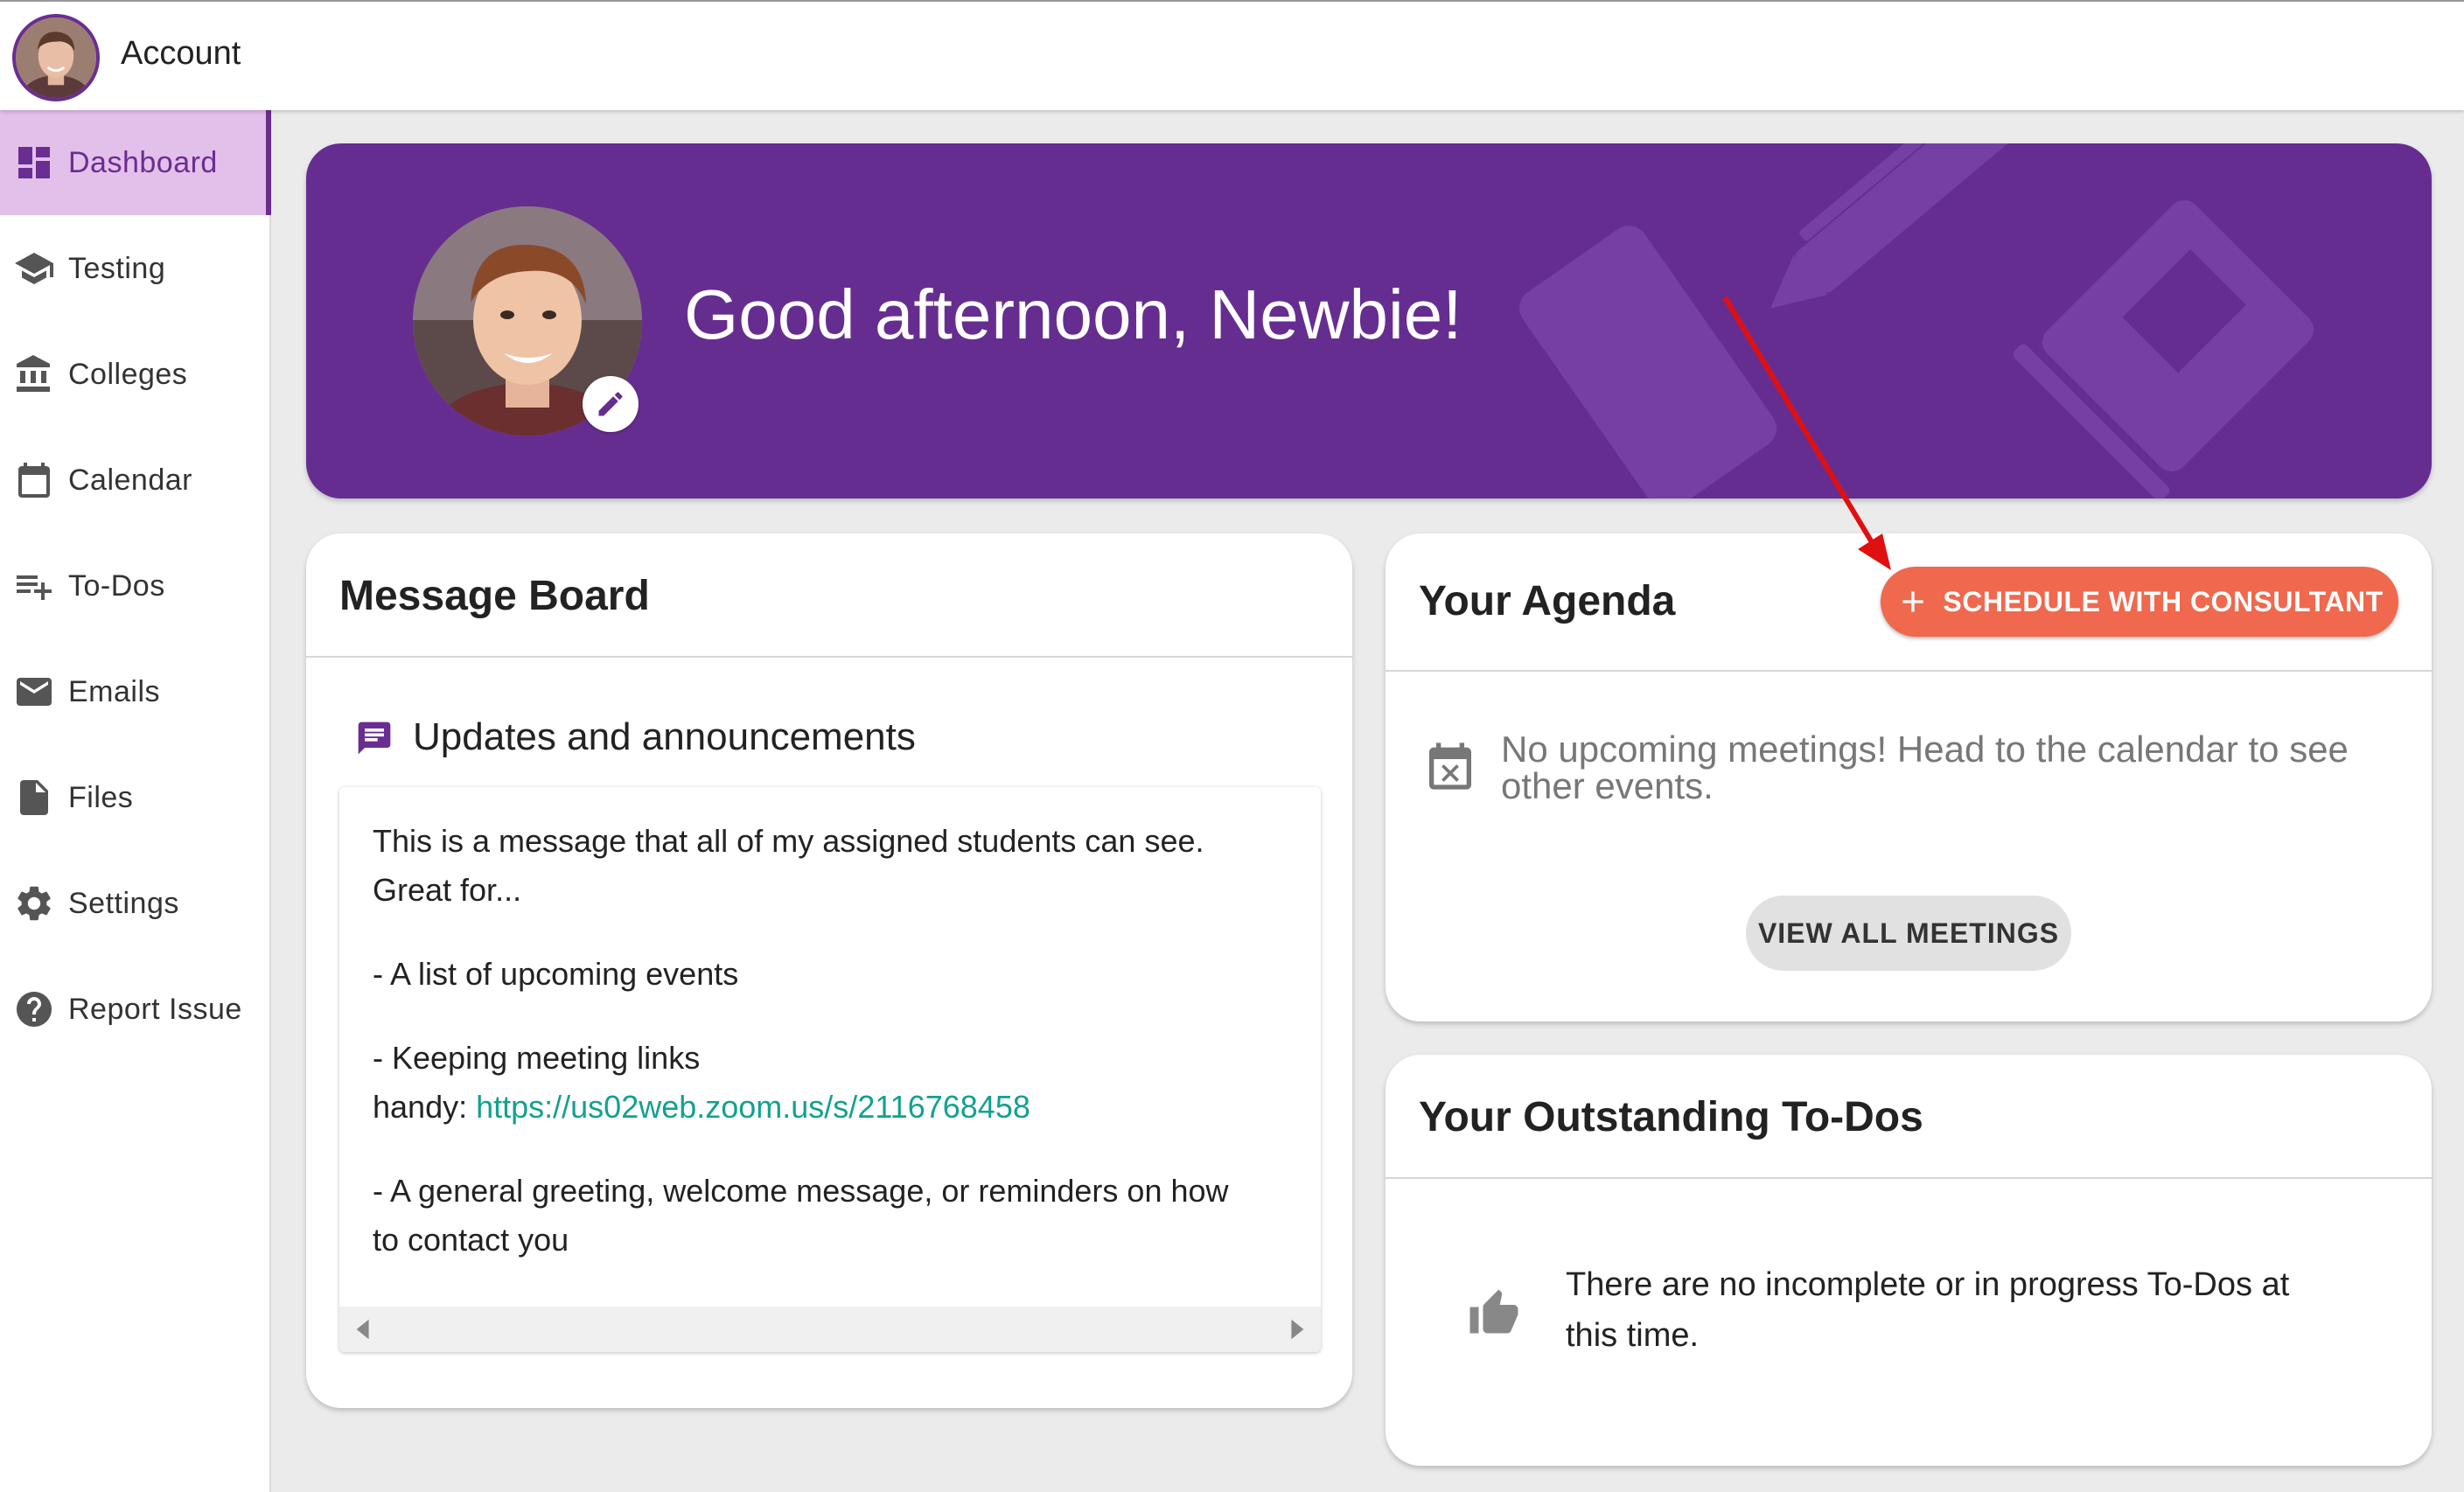  I want to click on calendar-remove-icon, so click(1450, 766).